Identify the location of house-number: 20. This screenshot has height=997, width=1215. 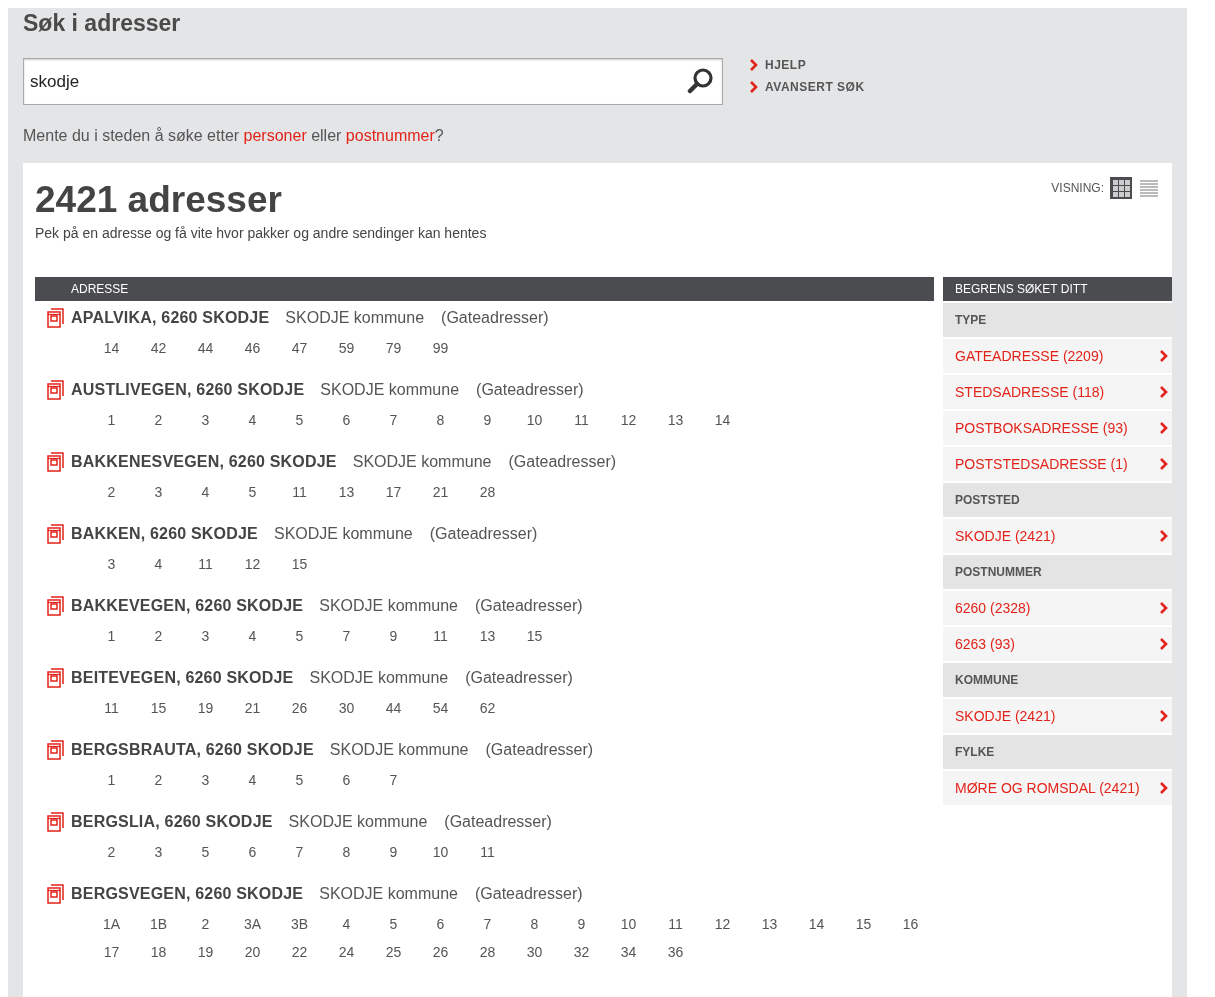
(252, 952).